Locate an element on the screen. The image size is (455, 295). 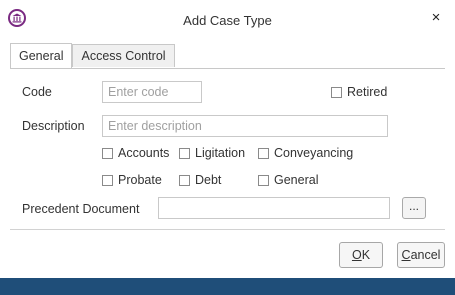
precedent-document-input is located at coordinates (274, 208).